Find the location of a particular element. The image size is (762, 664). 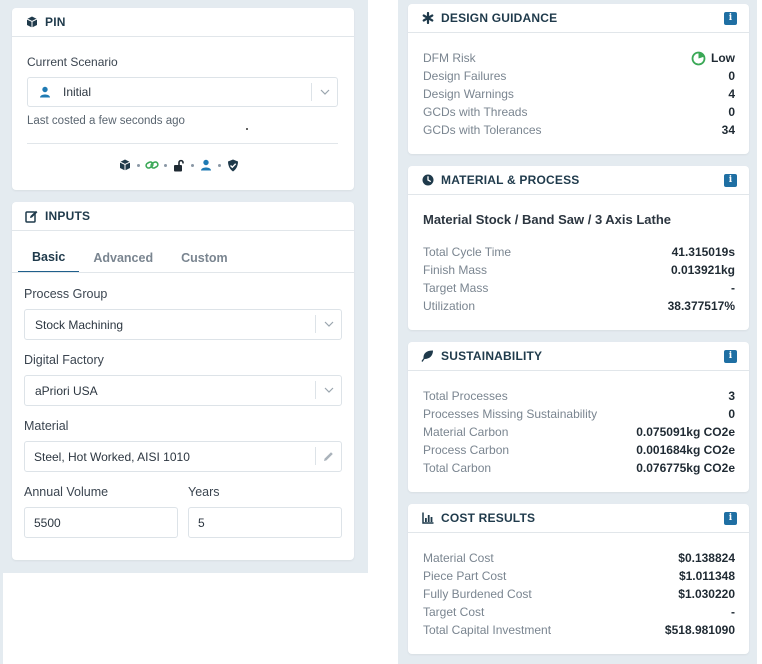

material-row: Target Mass - is located at coordinates (579, 288).